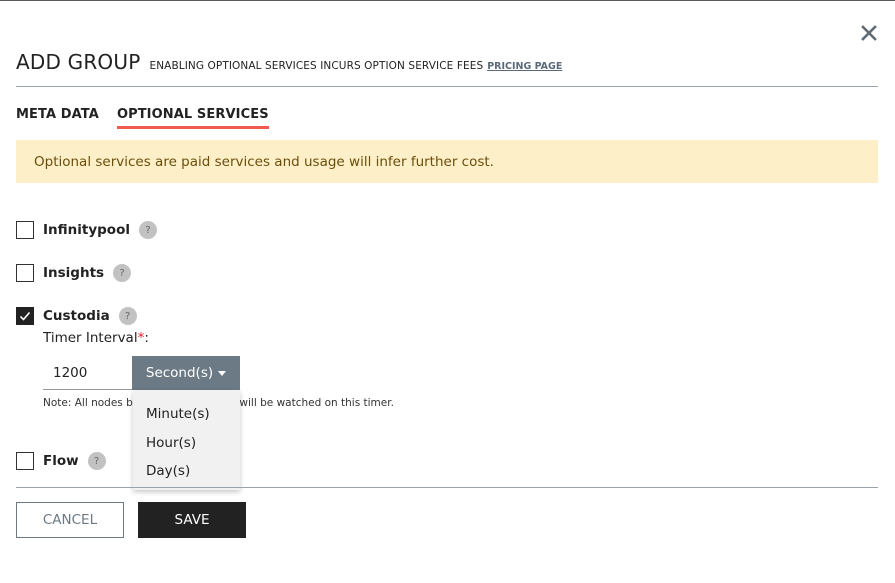 Image resolution: width=895 pixels, height=583 pixels. I want to click on save-button: SAVE, so click(192, 520).